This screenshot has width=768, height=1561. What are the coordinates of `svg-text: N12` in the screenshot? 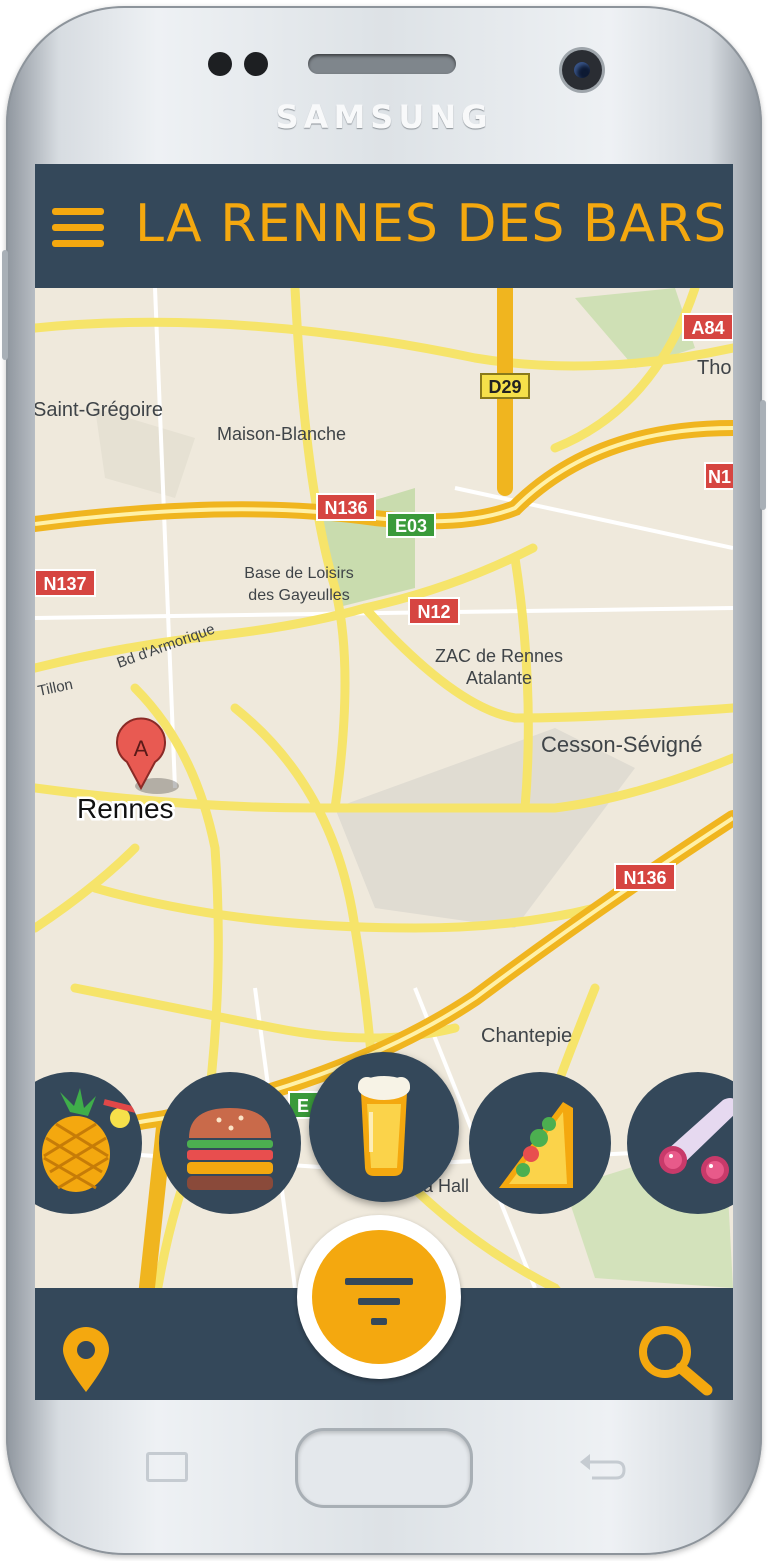 It's located at (433, 612).